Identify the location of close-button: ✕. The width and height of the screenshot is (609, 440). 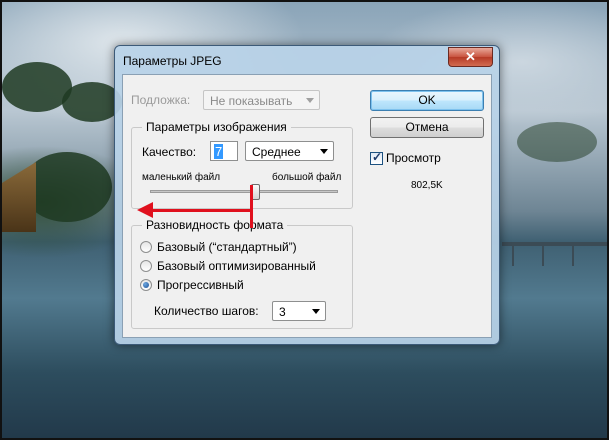
(470, 57).